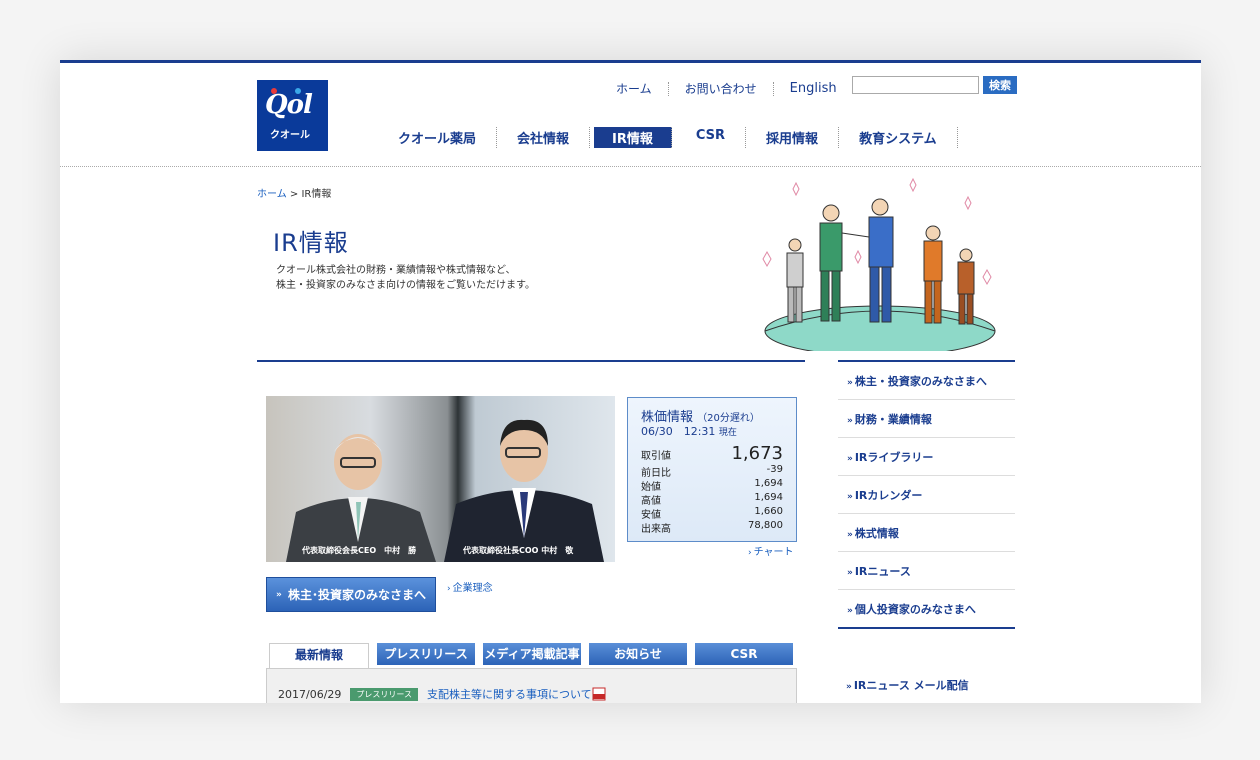 The image size is (1260, 760). Describe the element at coordinates (773, 552) in the screenshot. I see `chart-link-label: チャート` at that location.